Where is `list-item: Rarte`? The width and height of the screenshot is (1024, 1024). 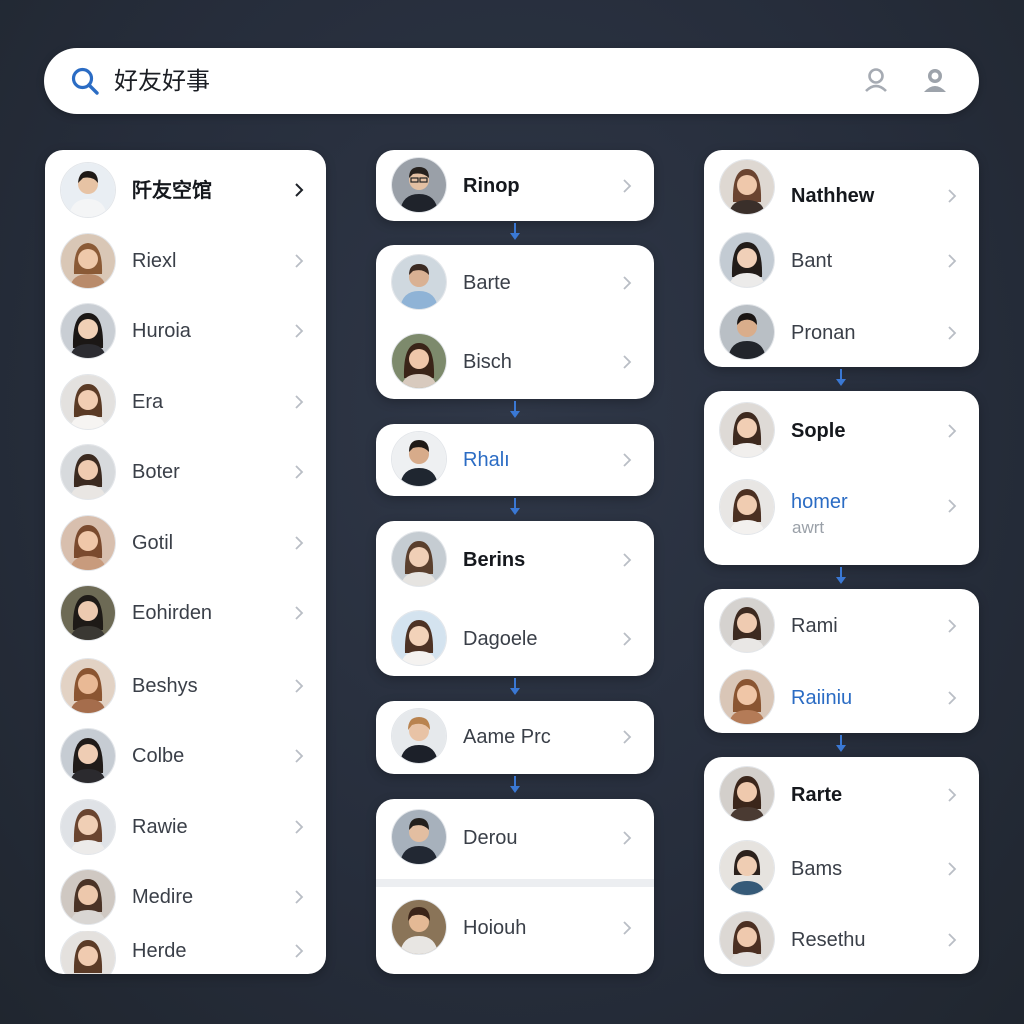
list-item: Rarte is located at coordinates (841, 795).